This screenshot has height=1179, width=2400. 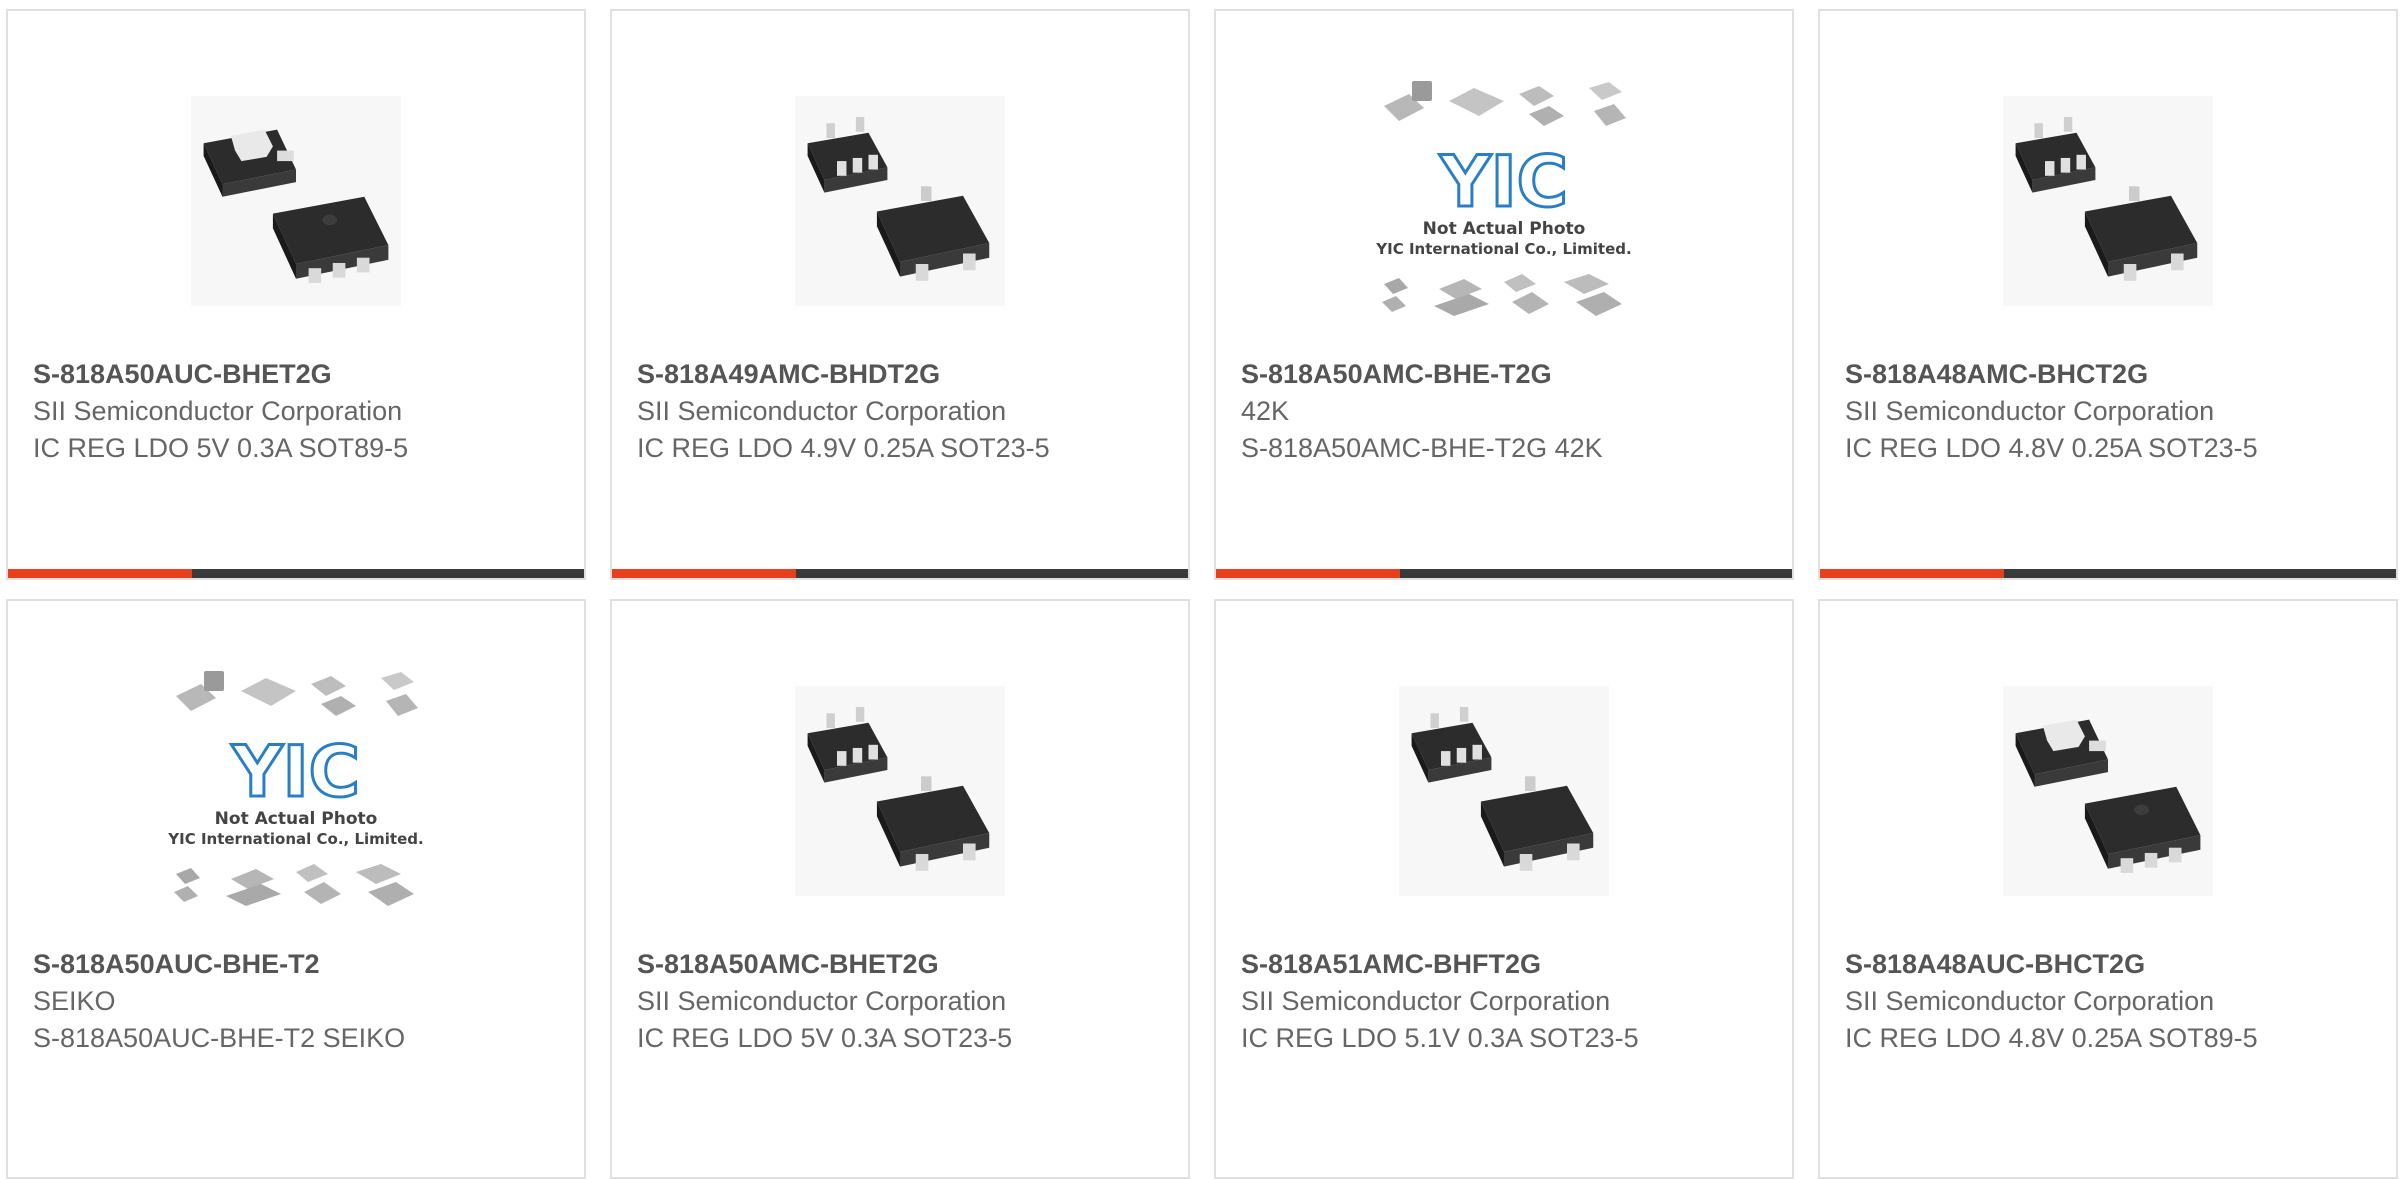 What do you see at coordinates (293, 964) in the screenshot?
I see `part-number: S-818A50AUC-BHE-T2` at bounding box center [293, 964].